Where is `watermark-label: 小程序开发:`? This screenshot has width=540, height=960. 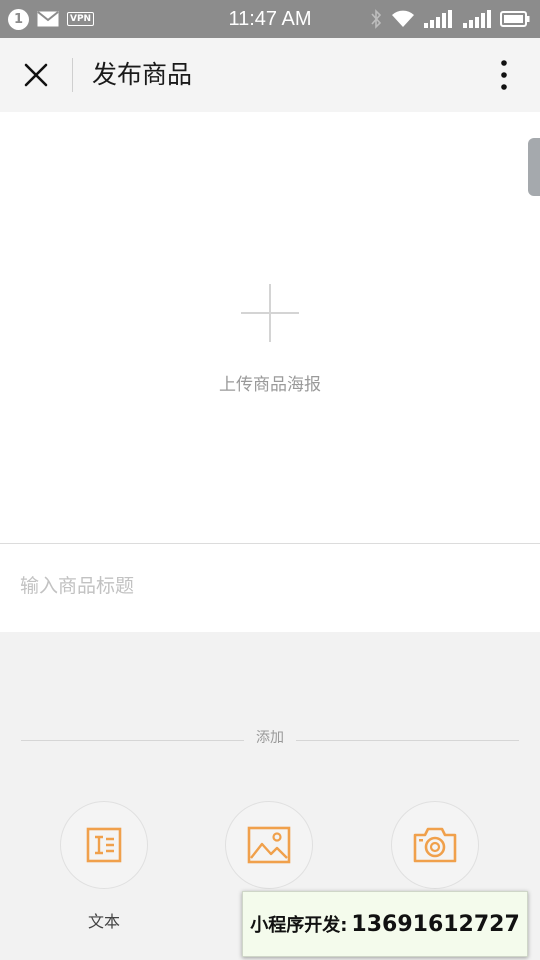 watermark-label: 小程序开发: is located at coordinates (299, 925).